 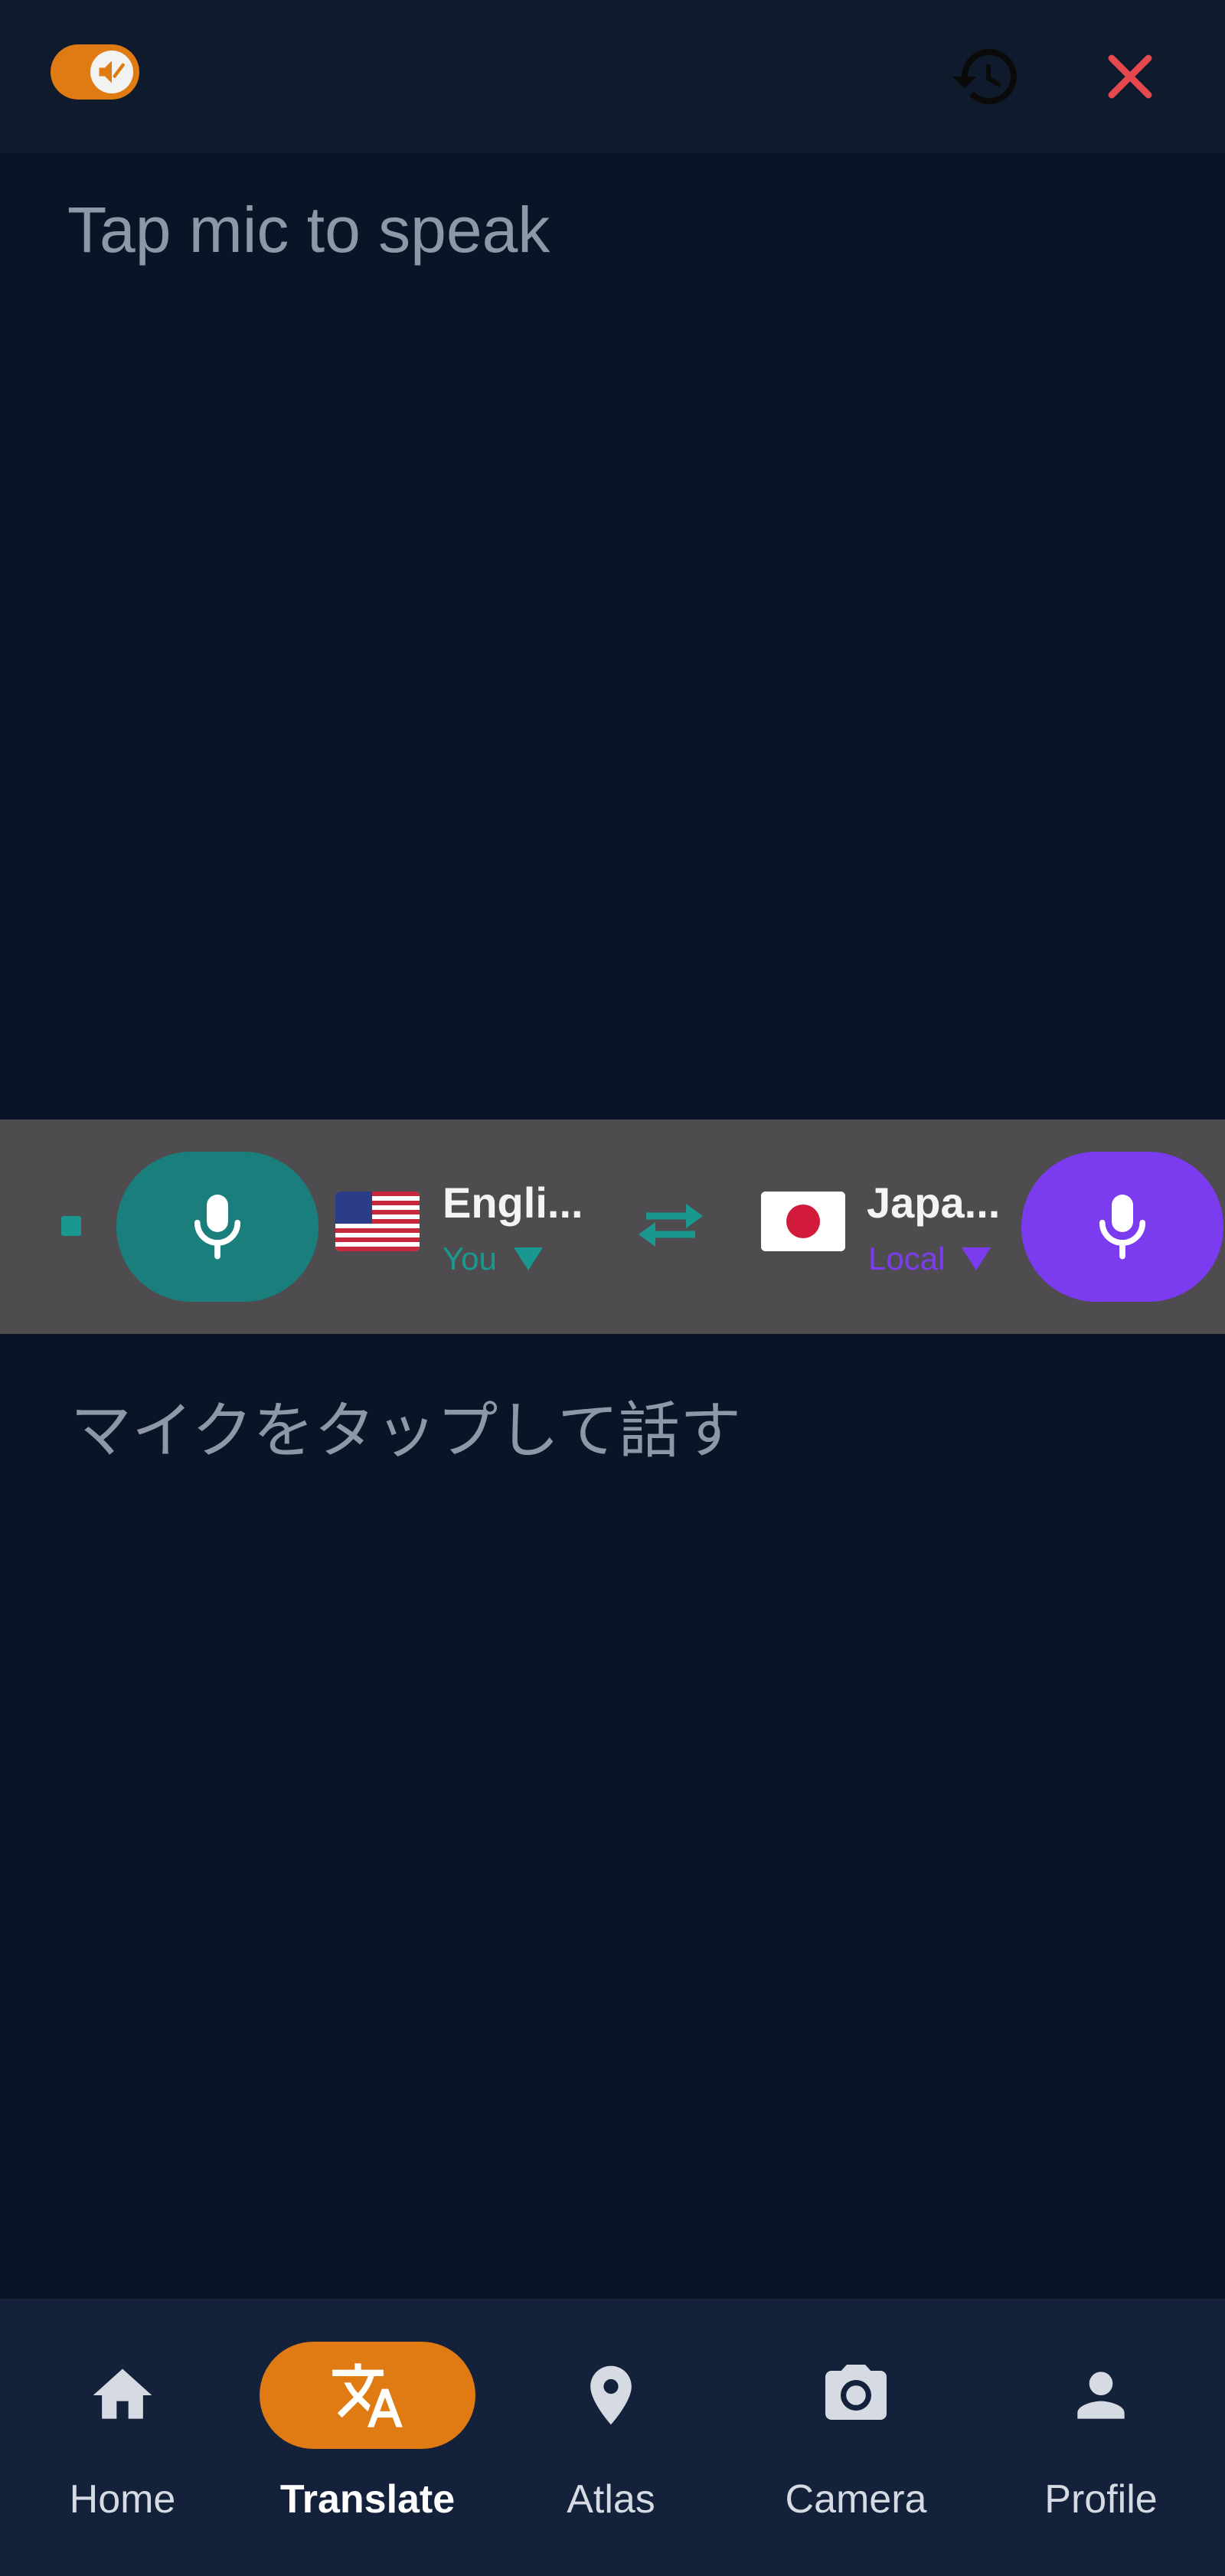 What do you see at coordinates (122, 2393) in the screenshot?
I see `home-icon` at bounding box center [122, 2393].